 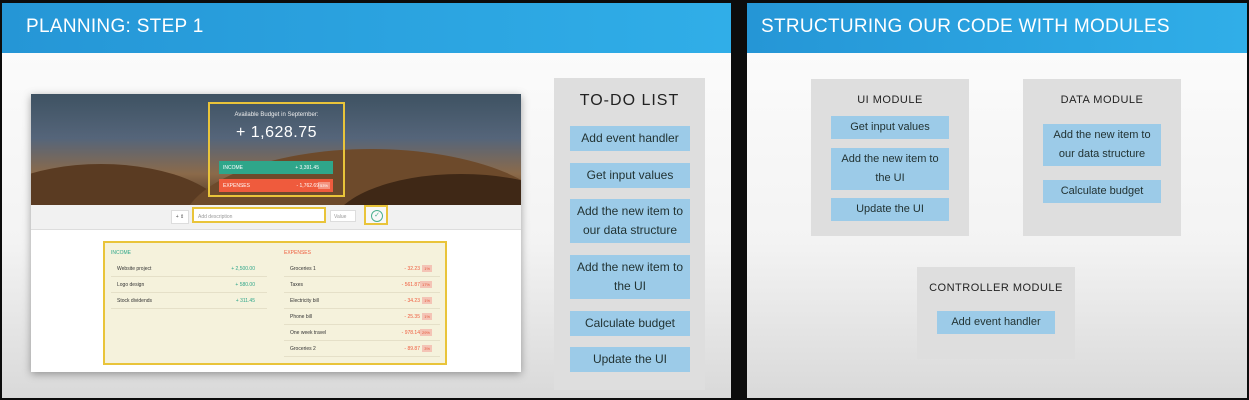 What do you see at coordinates (362, 301) in the screenshot?
I see `expense-list-item: Electricity bill - 34.23 1%` at bounding box center [362, 301].